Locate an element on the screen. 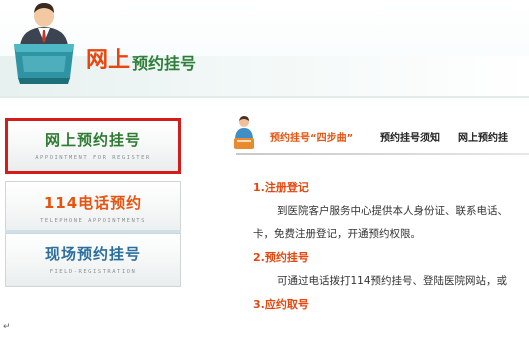  nav-onsite-register-button: 现场预约挂号 FIELD-REGISTRATION is located at coordinates (93, 258).